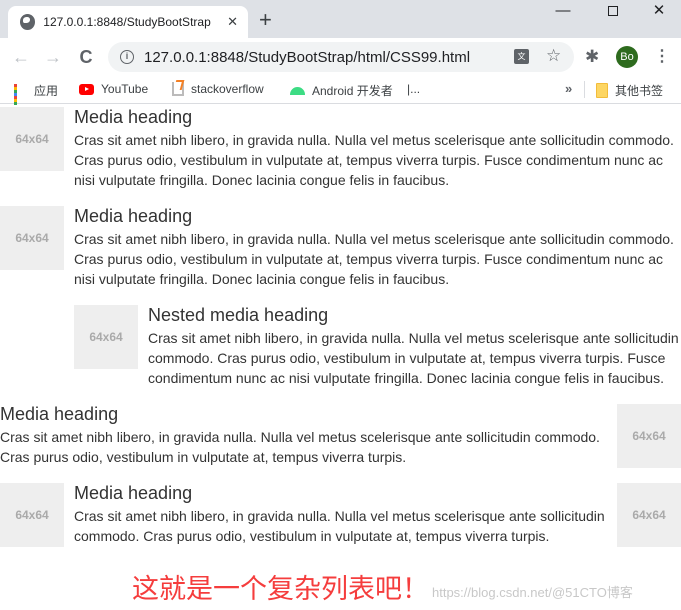  What do you see at coordinates (280, 589) in the screenshot?
I see `annotation-caption: 这就是一个复杂列表吧！` at bounding box center [280, 589].